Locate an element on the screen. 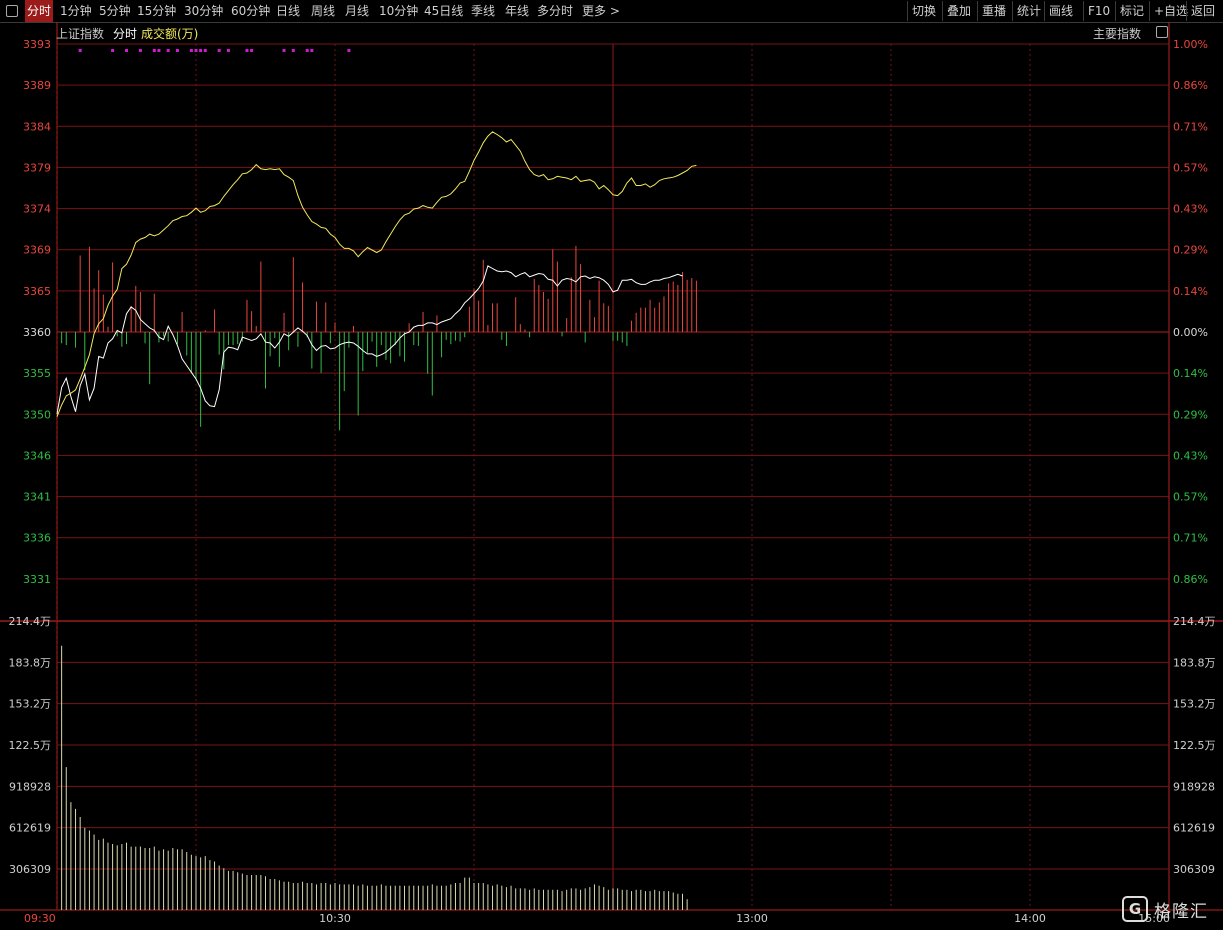  price-tick-3: 3379 is located at coordinates (37, 167).